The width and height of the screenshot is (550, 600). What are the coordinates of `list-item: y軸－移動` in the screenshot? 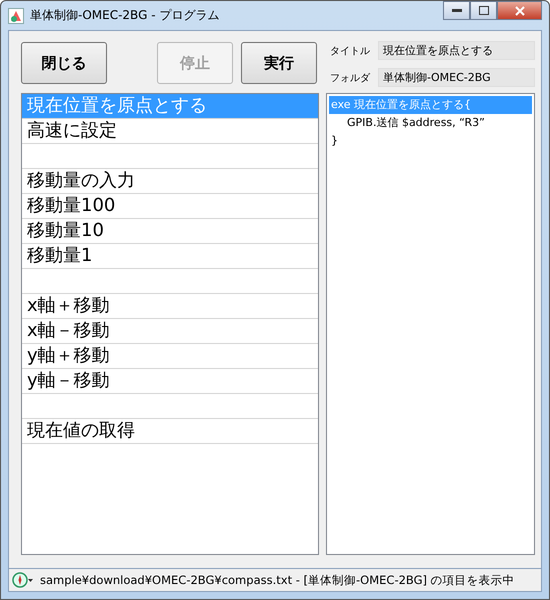 It's located at (170, 381).